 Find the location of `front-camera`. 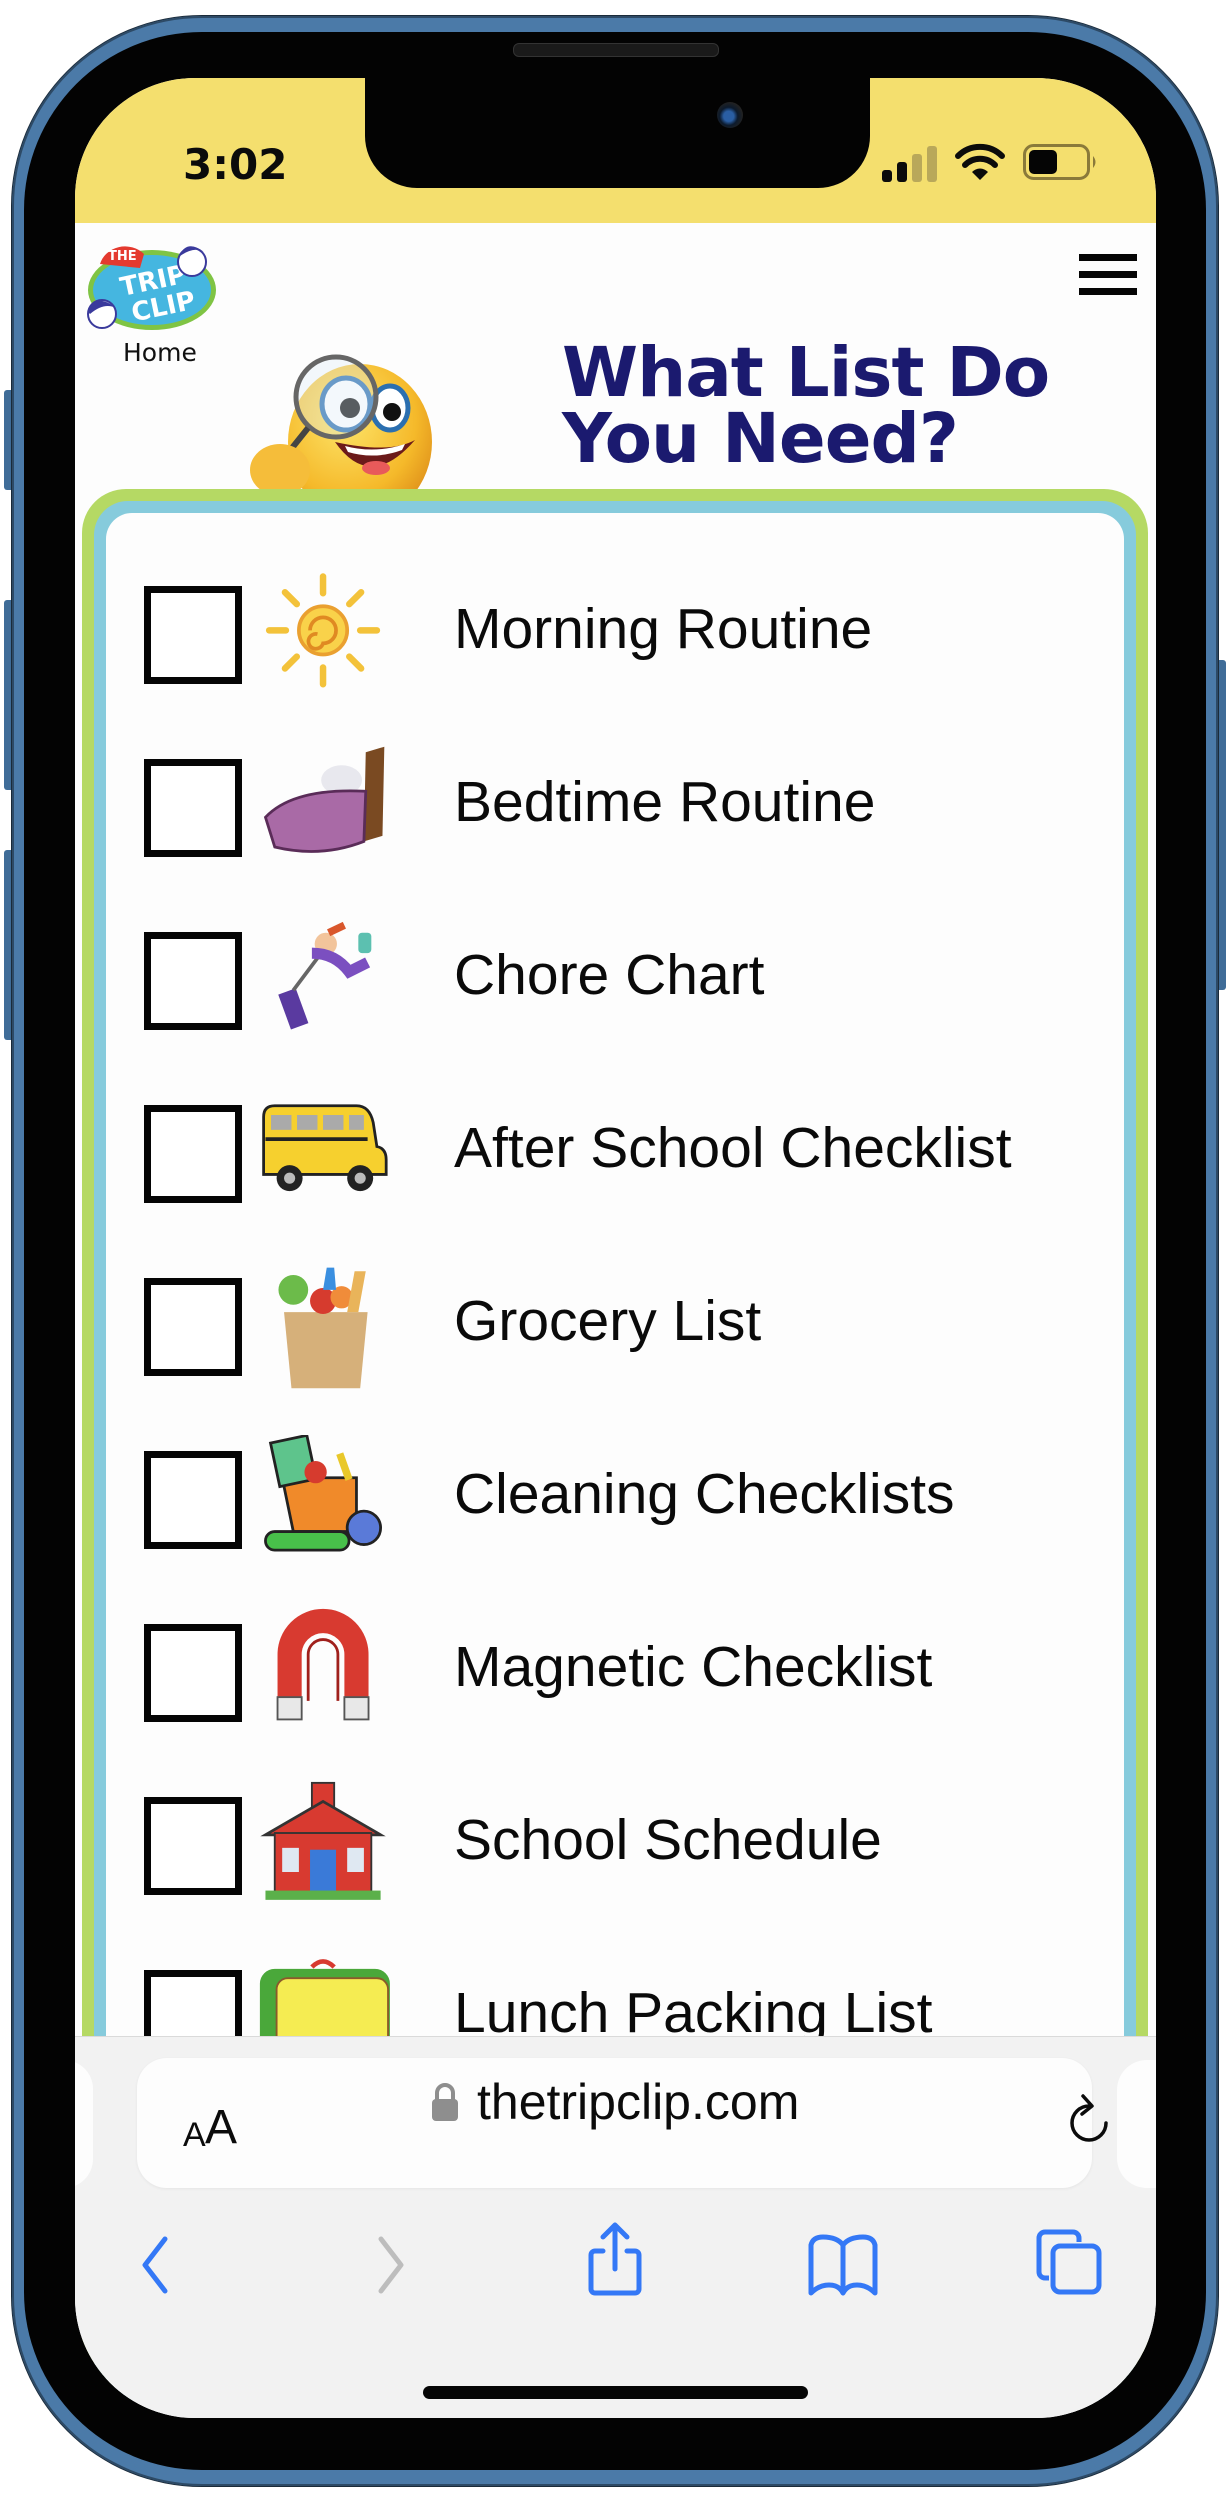

front-camera is located at coordinates (730, 115).